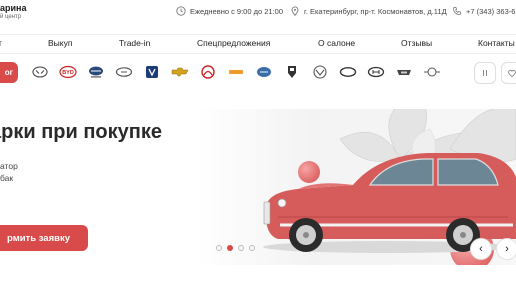 This screenshot has width=516, height=289. What do you see at coordinates (496, 43) in the screenshot?
I see `nav-item-contacts: Контакты` at bounding box center [496, 43].